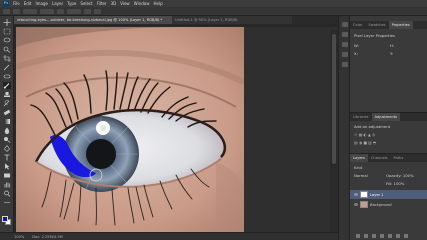 The width and height of the screenshot is (427, 240). I want to click on status-bar: 100% Doc: 2.25M/4.5M, so click(169, 236).